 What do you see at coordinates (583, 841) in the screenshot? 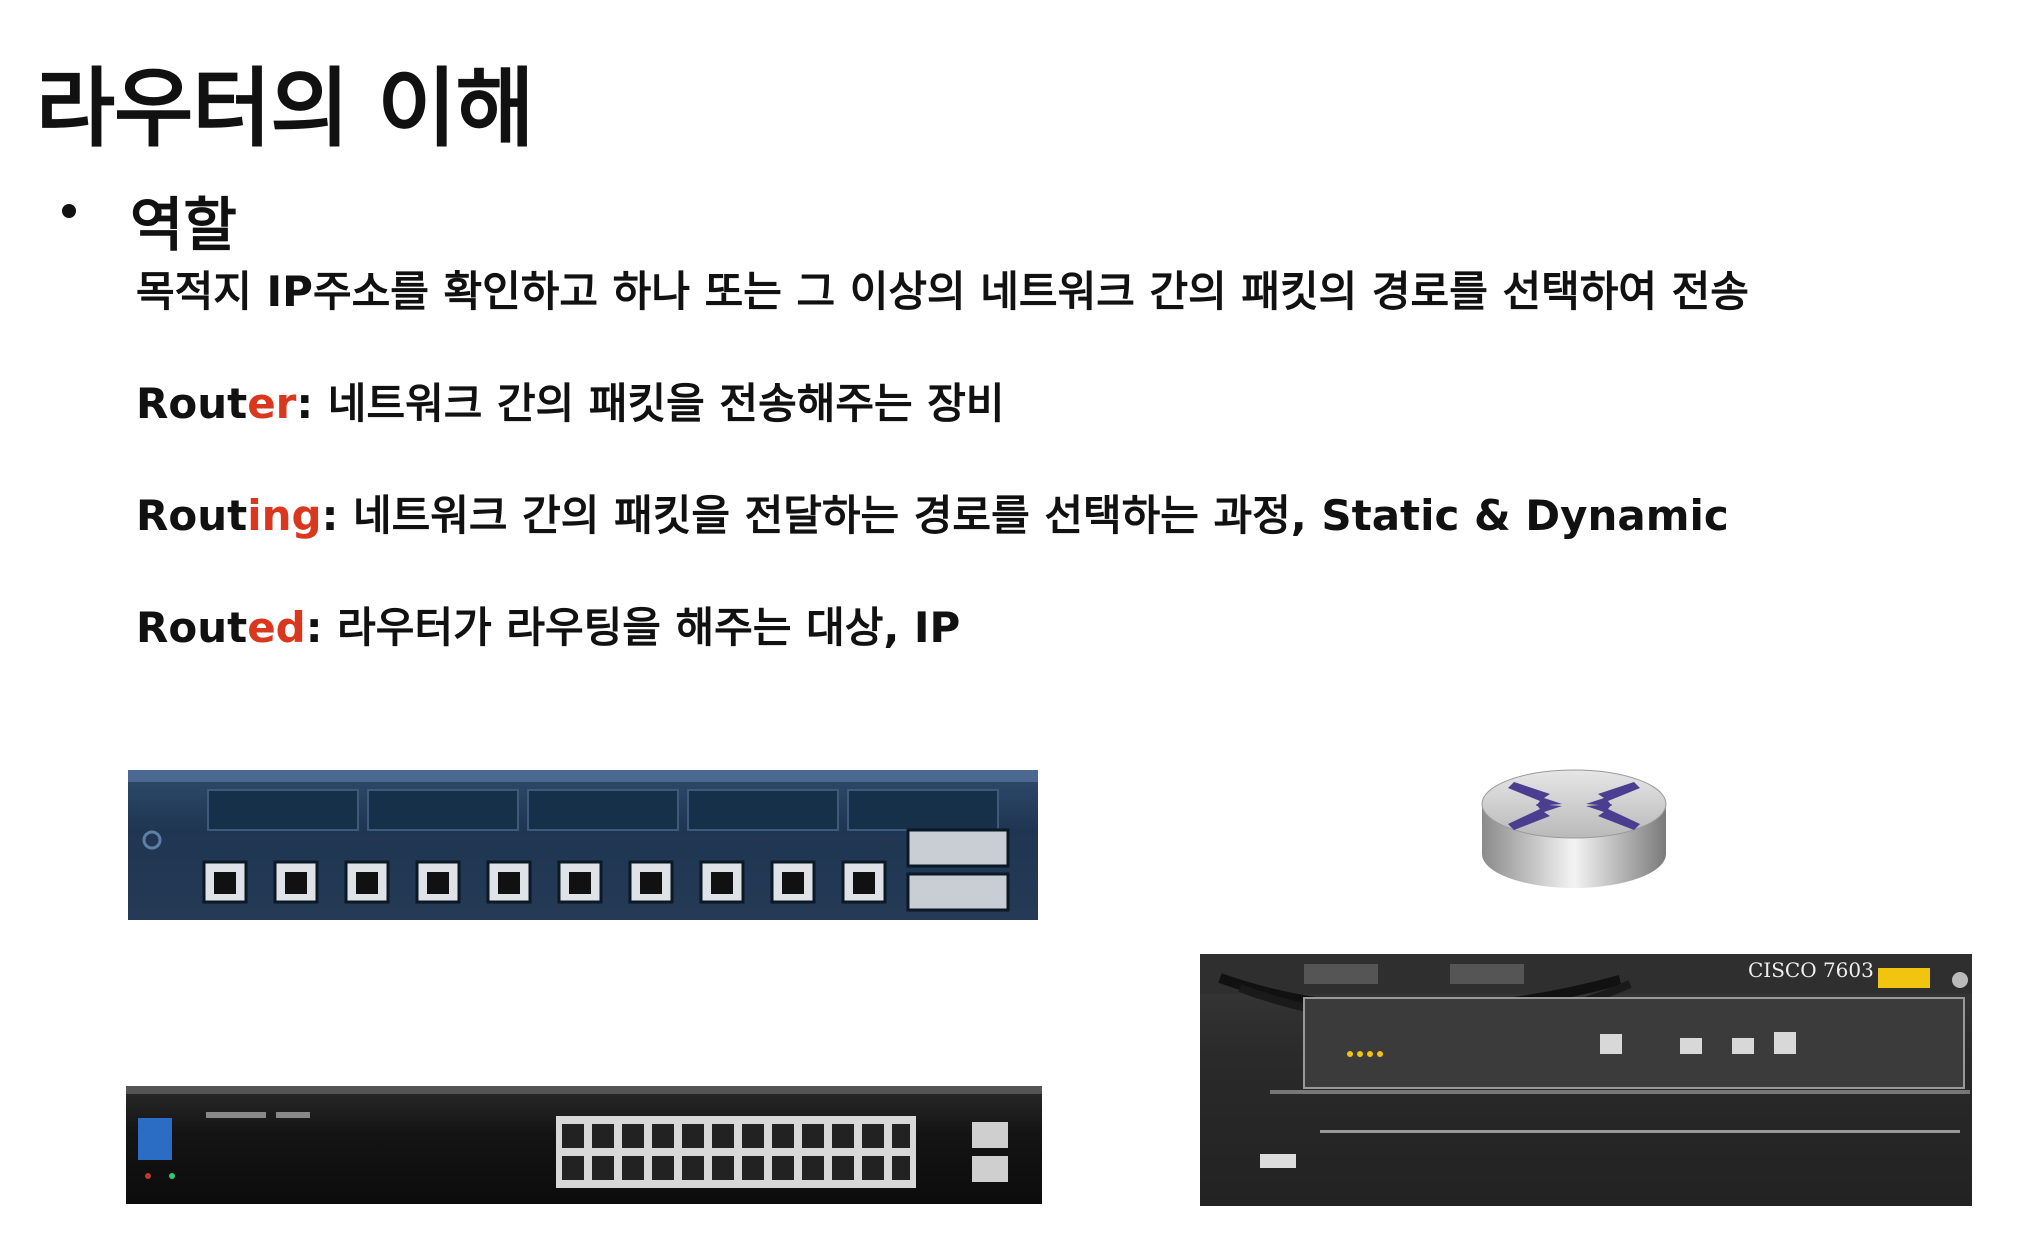
I see `router-photo-blue-graphic` at bounding box center [583, 841].